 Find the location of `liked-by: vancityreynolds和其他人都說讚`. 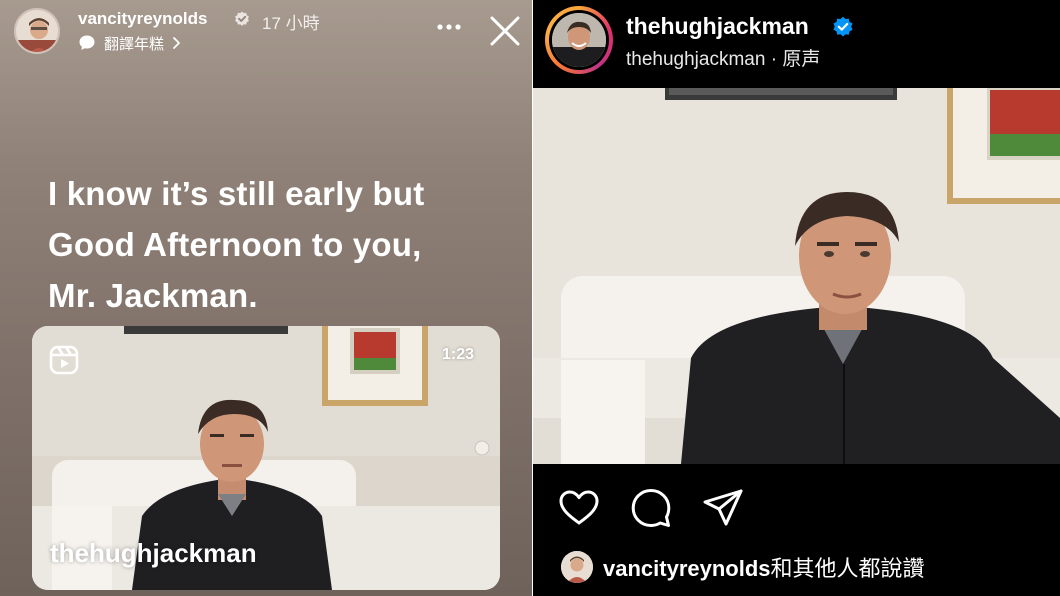

liked-by: vancityreynolds和其他人都說讚 is located at coordinates (743, 567).